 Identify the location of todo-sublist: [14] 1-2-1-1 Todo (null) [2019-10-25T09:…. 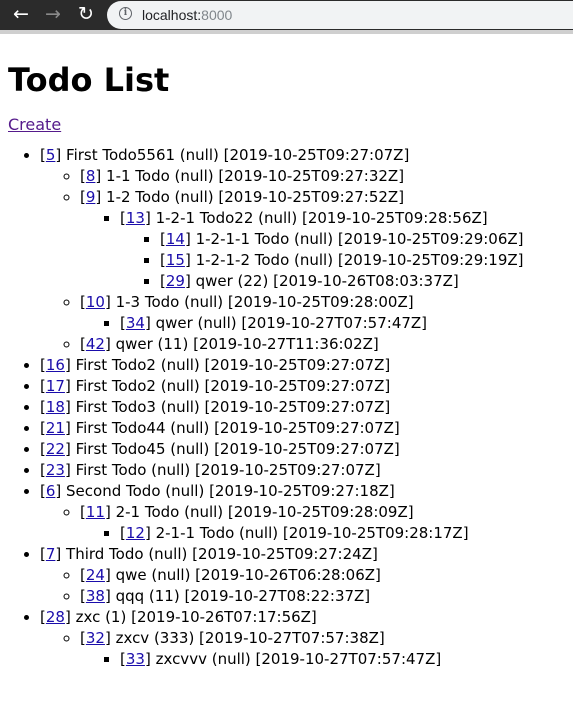
(344, 260).